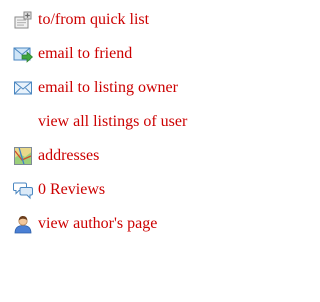  I want to click on quick-list-action: to/from quick list, so click(81, 20).